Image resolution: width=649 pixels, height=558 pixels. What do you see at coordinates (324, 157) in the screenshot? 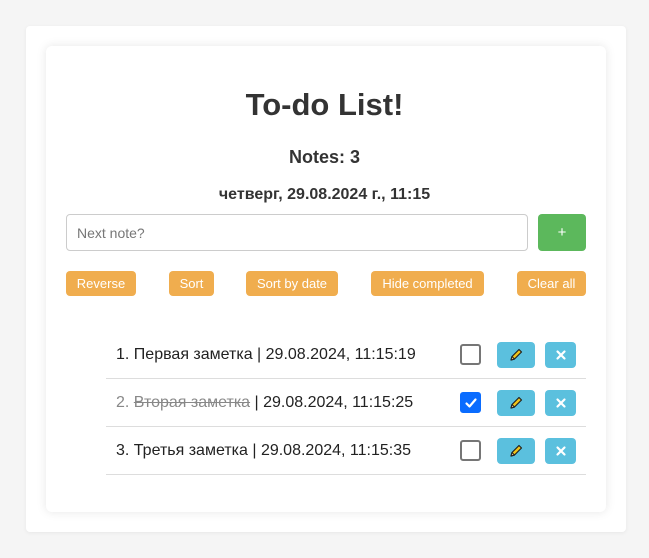
I see `notes-count: Notes: 3` at bounding box center [324, 157].